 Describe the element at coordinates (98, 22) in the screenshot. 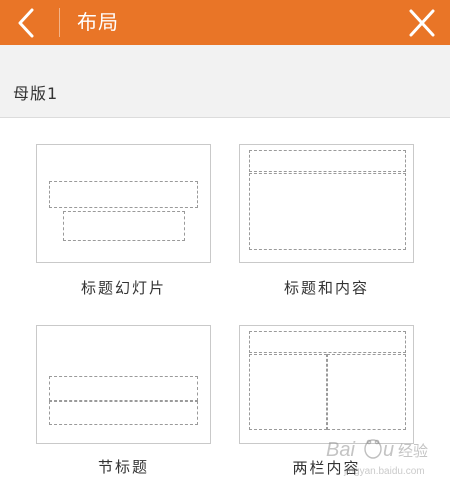

I see `page-title: 布局` at that location.